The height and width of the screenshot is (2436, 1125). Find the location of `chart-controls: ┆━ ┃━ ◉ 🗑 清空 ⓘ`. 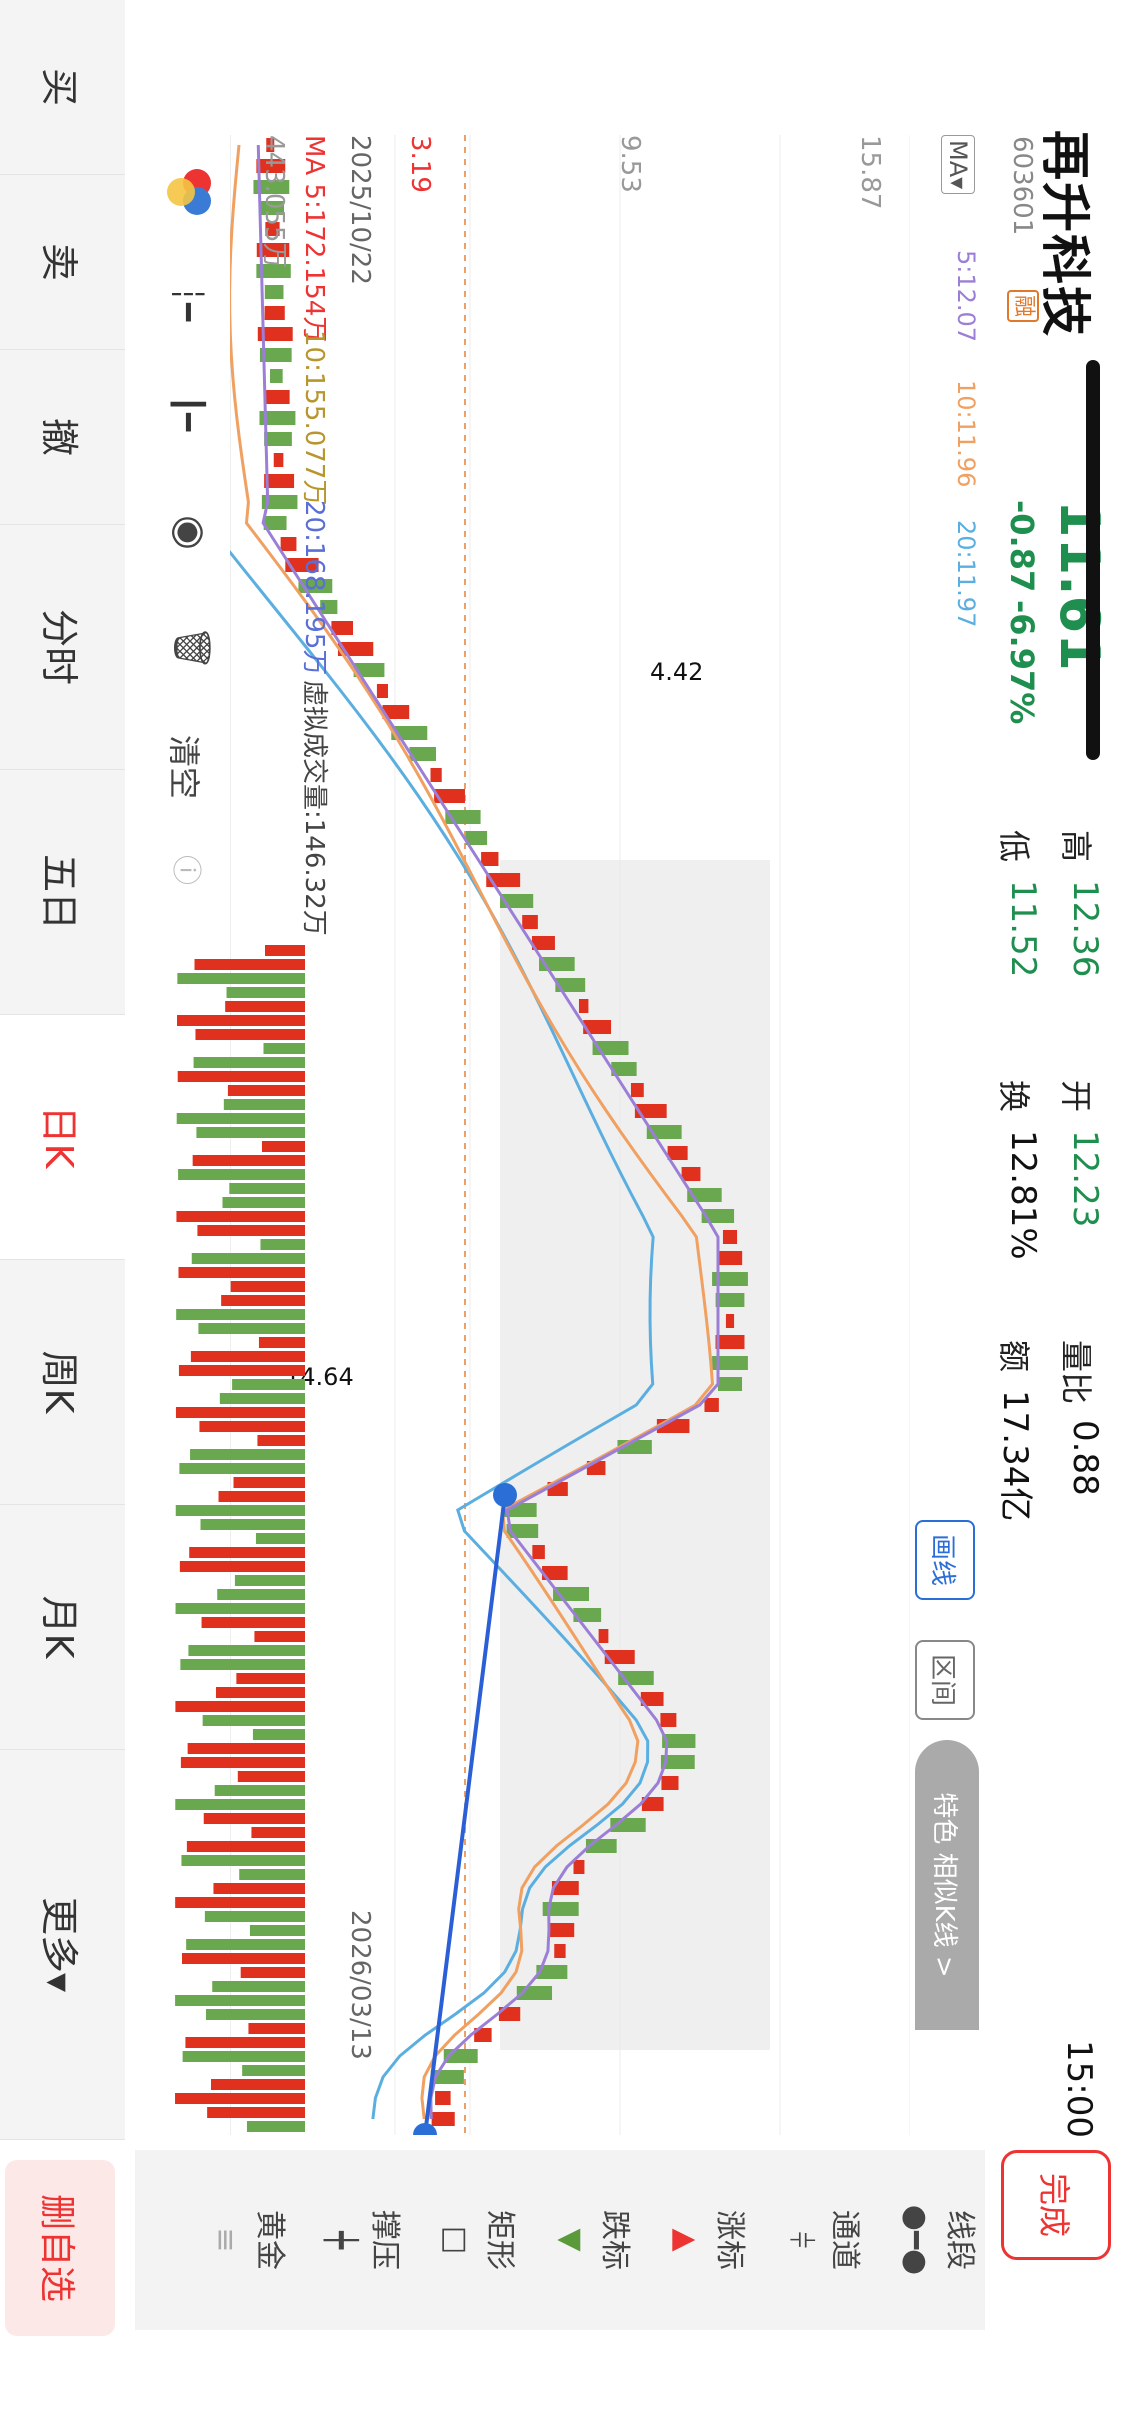

chart-controls: ┆━ ┃━ ◉ 🗑 清空 ⓘ is located at coordinates (190, 535).